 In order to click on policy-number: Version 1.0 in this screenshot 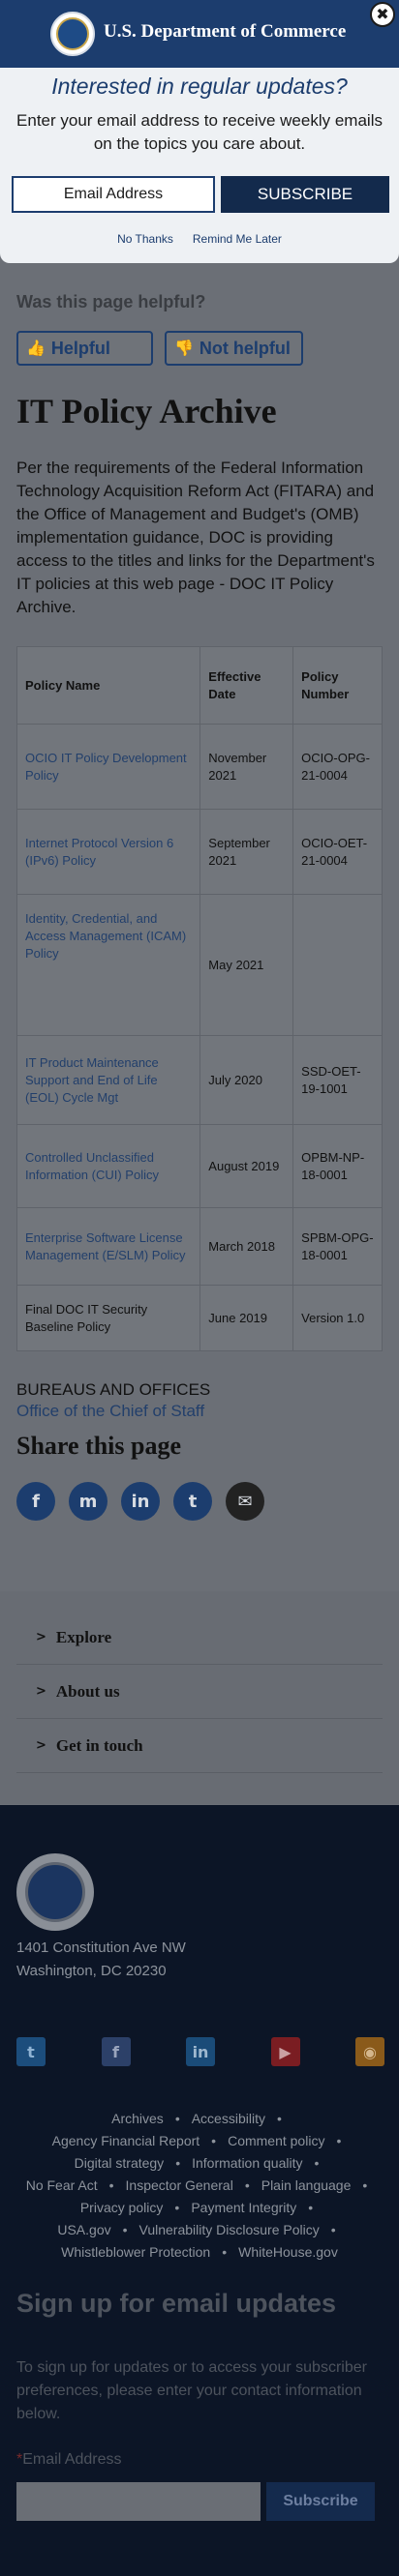, I will do `click(337, 1318)`.